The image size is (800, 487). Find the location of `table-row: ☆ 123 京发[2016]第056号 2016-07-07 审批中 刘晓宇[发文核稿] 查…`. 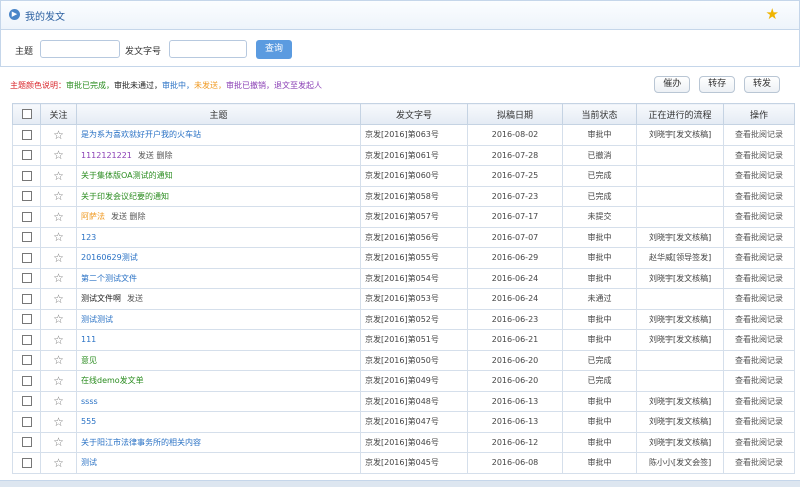

table-row: ☆ 123 京发[2016]第056号 2016-07-07 审批中 刘晓宇[发文核稿] 查… is located at coordinates (403, 237).